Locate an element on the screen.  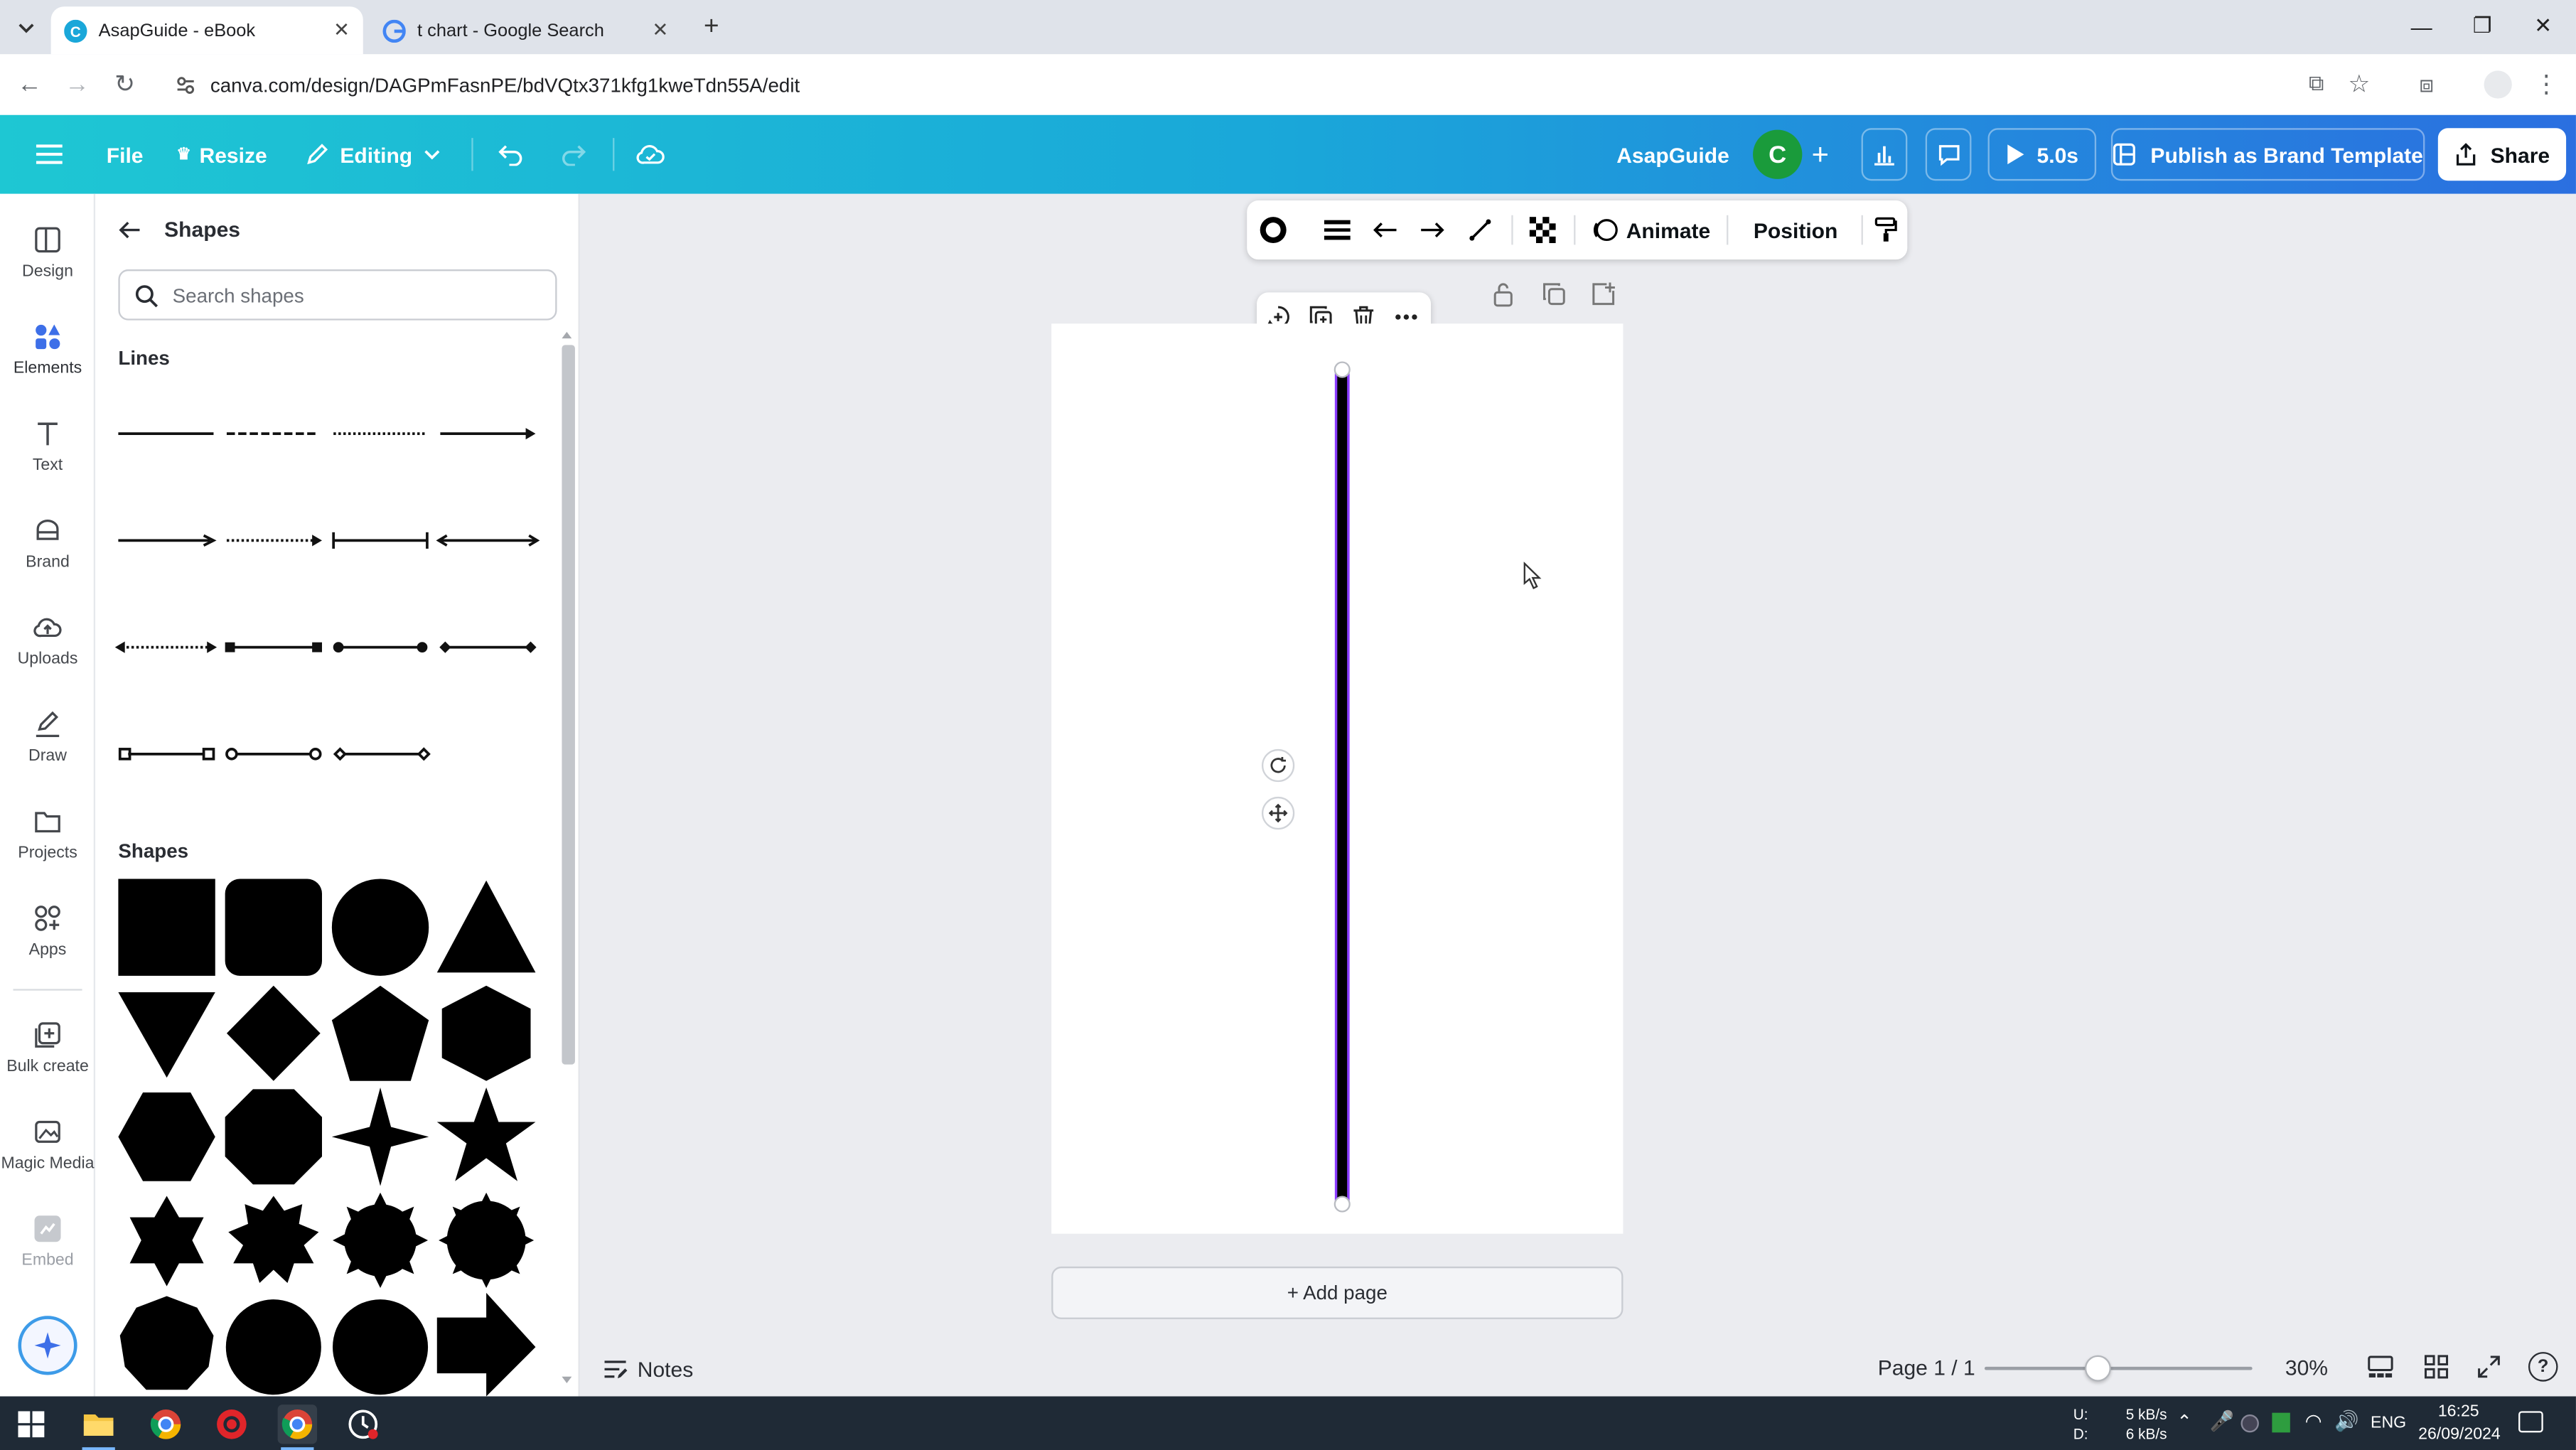
main-menu-button is located at coordinates (49, 154).